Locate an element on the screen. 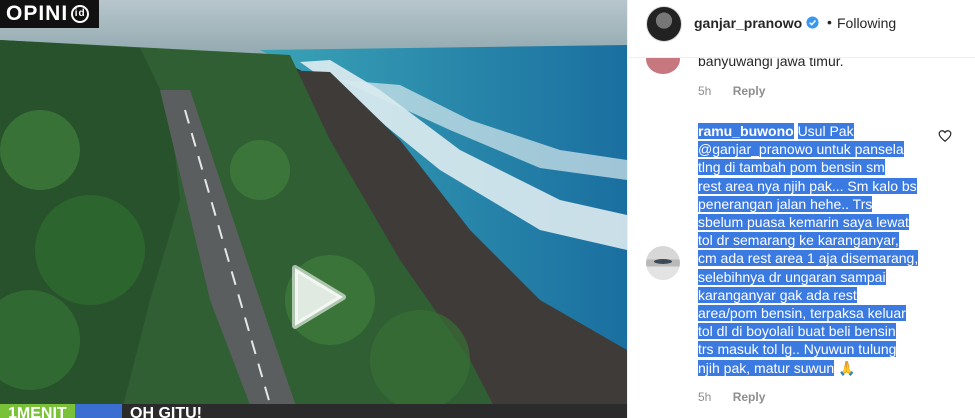 The height and width of the screenshot is (418, 975). video-caption-bar: 1MENIT OH GITU! is located at coordinates (313, 411).